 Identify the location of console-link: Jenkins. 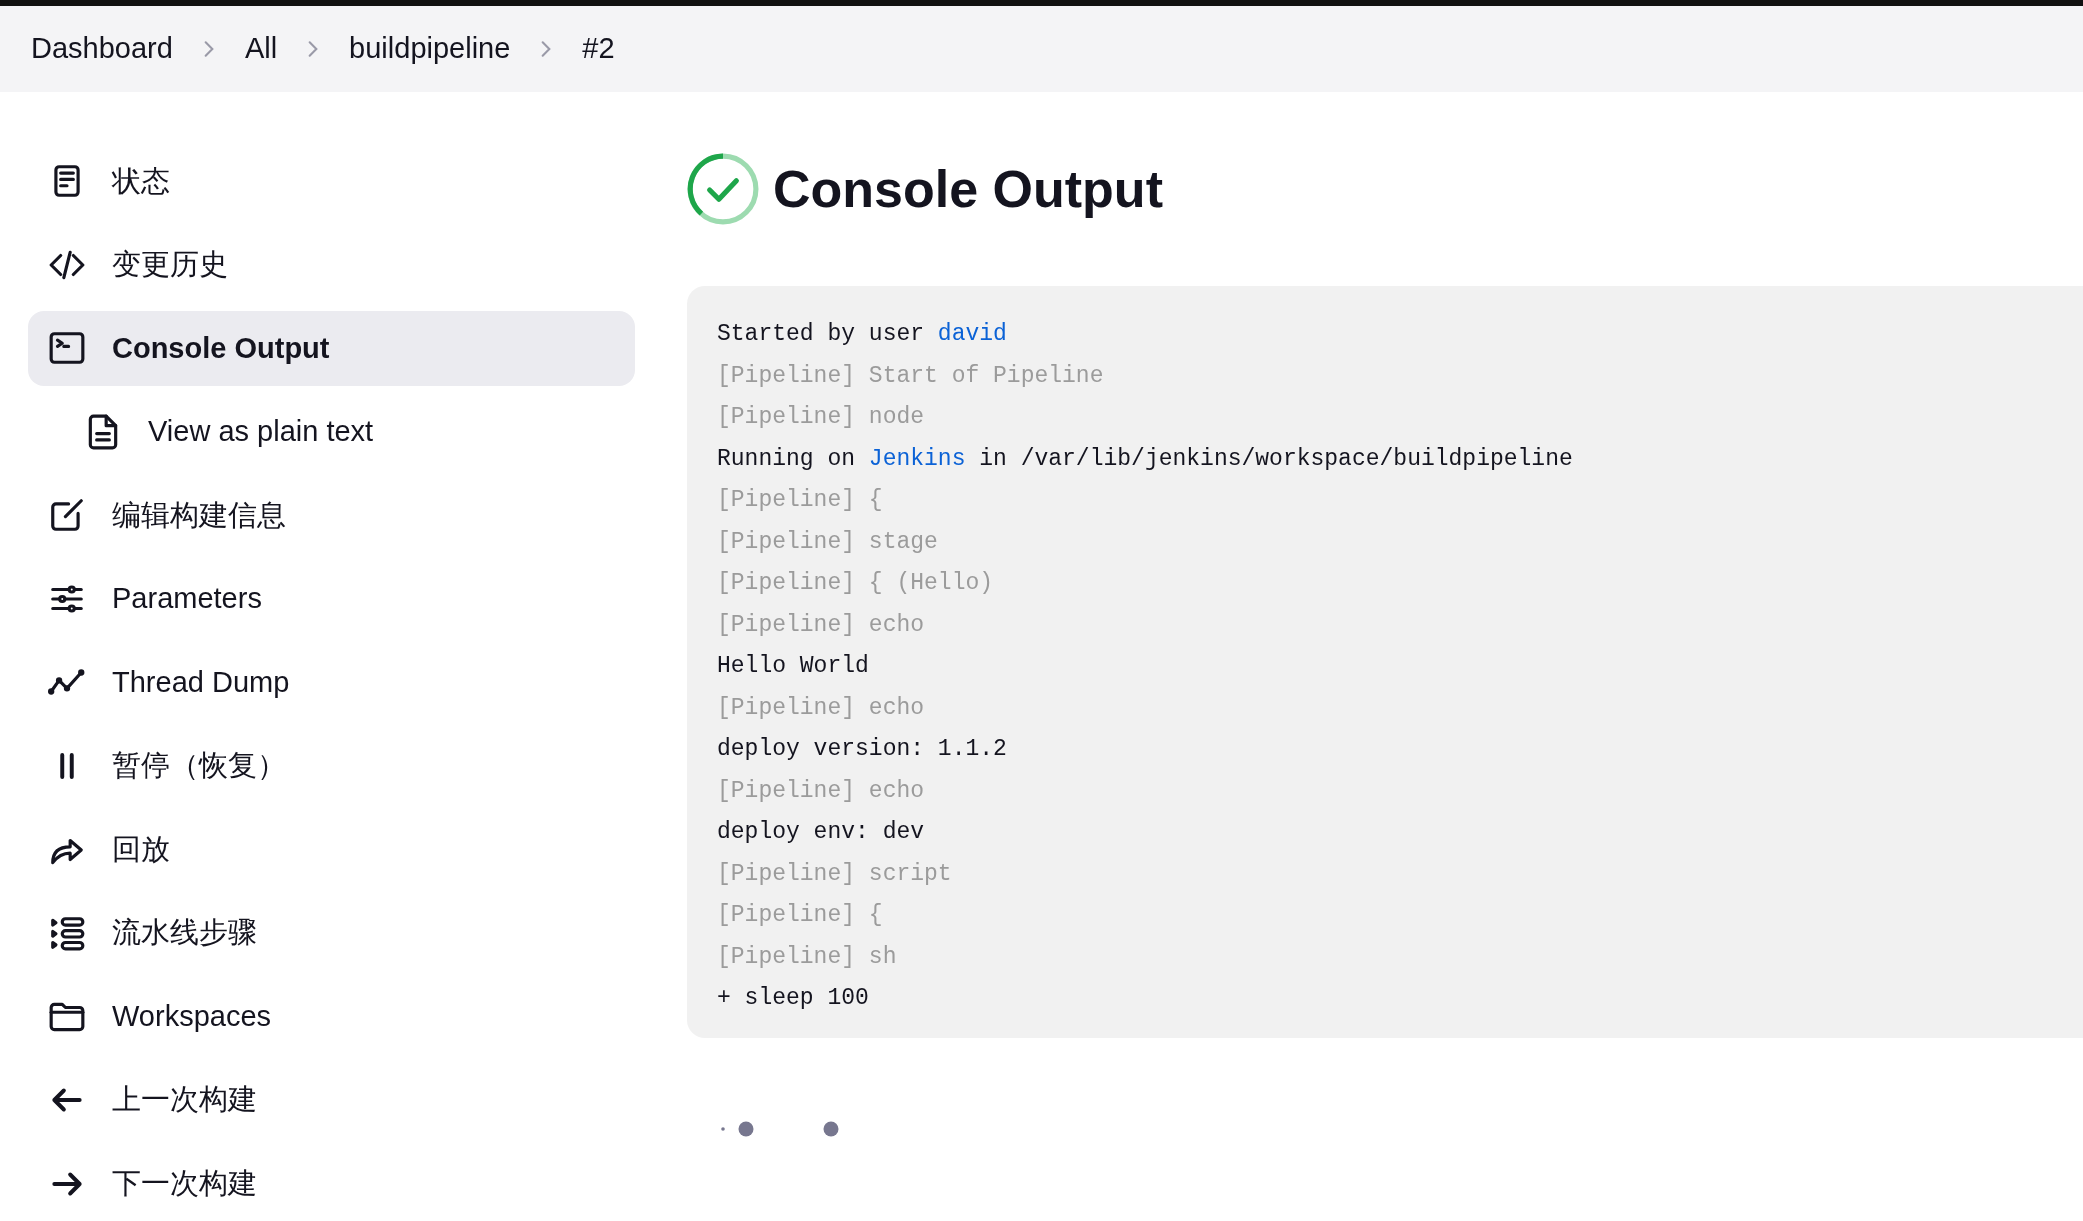
(917, 458).